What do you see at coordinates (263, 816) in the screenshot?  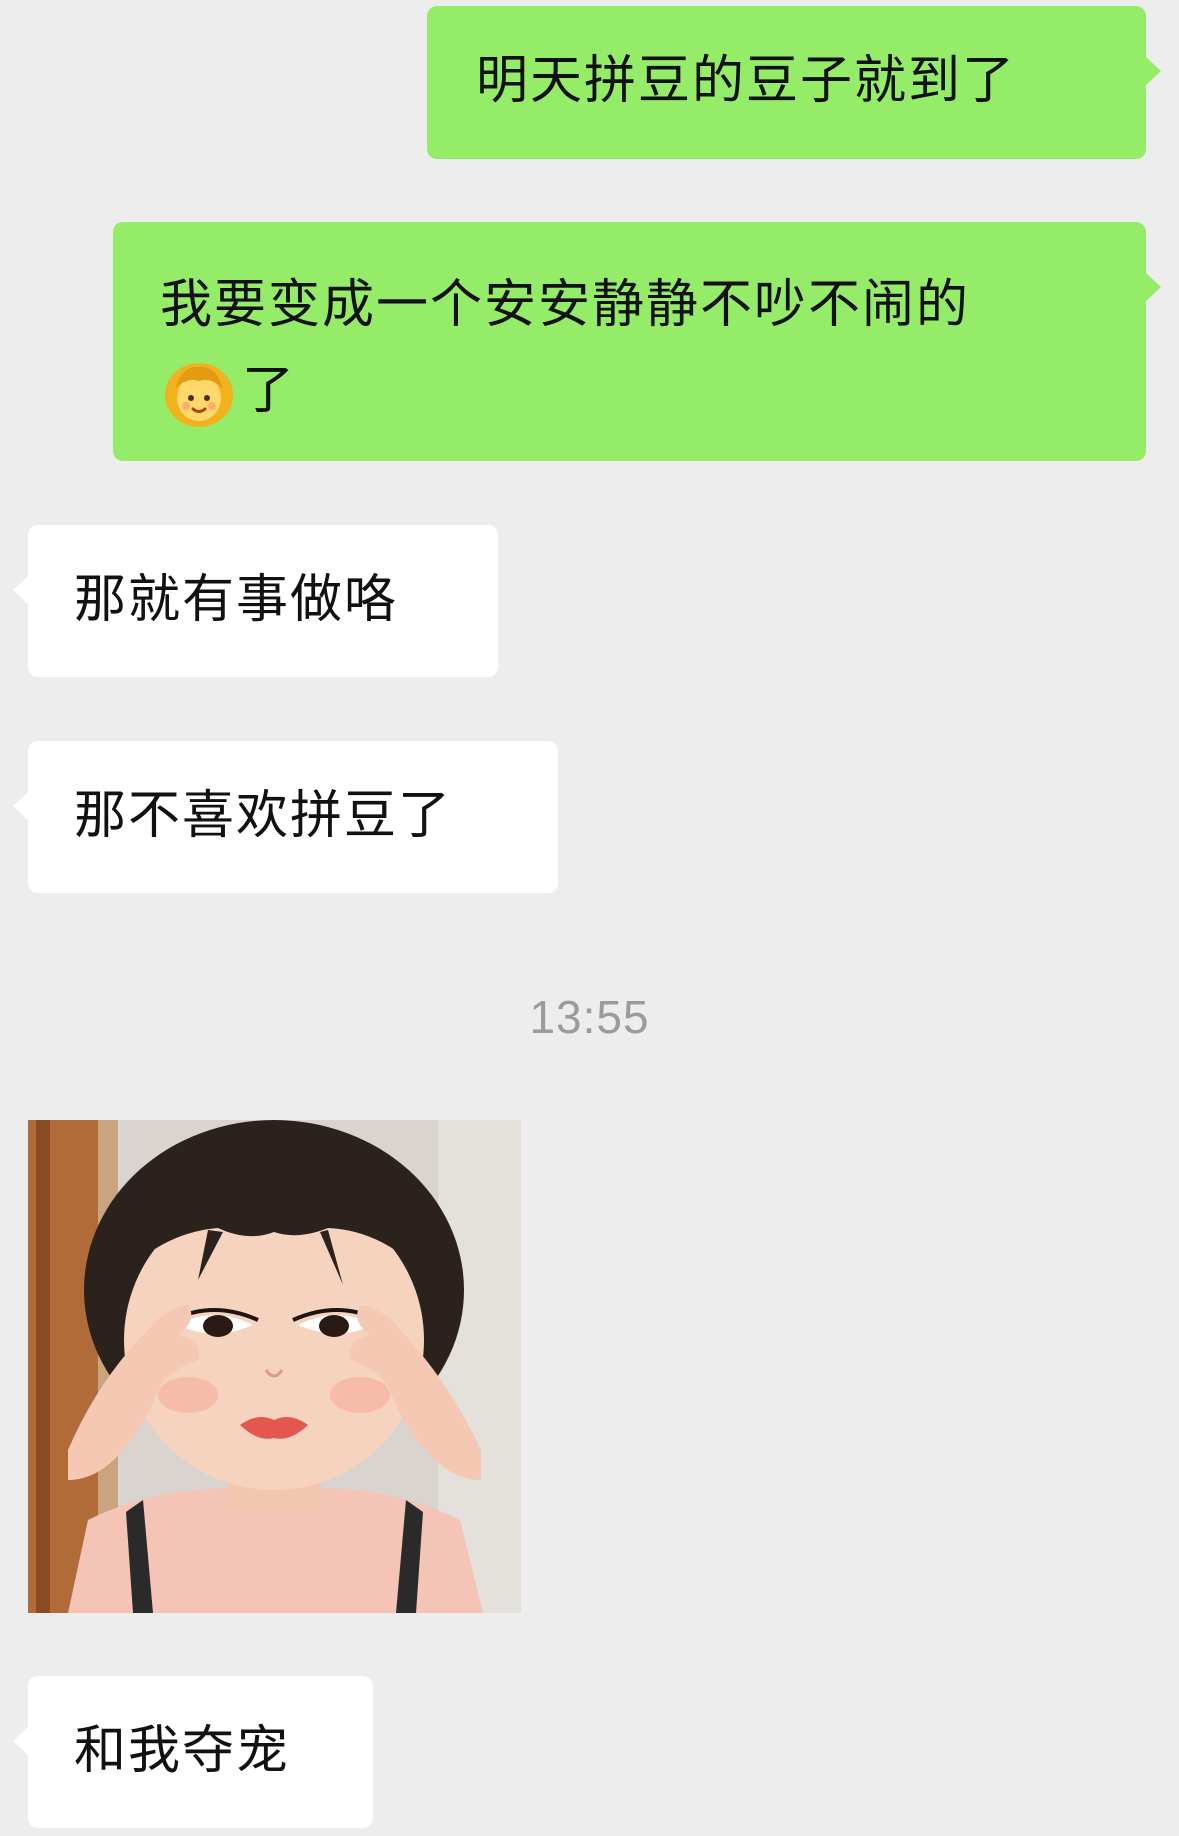 I see `message-text: 那不喜欢拼豆了` at bounding box center [263, 816].